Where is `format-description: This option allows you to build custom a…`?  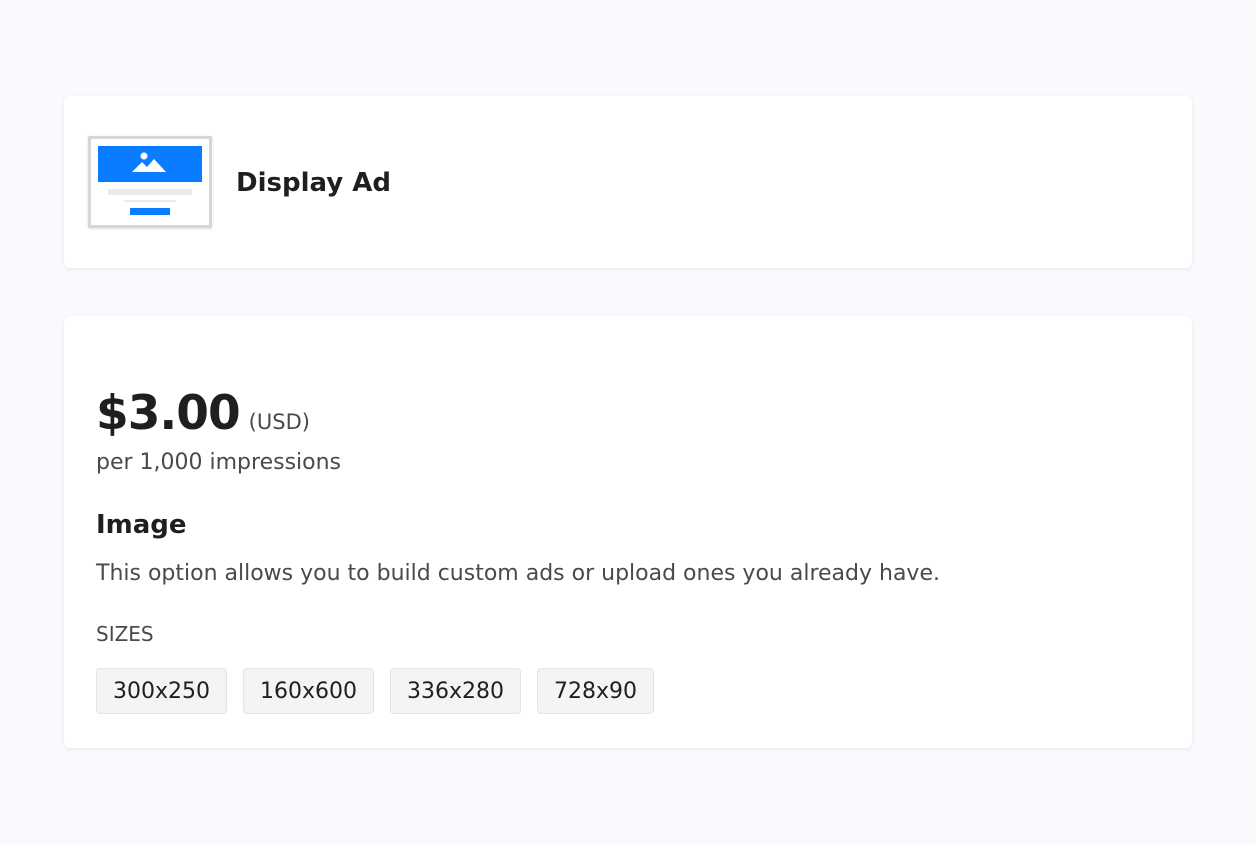 format-description: This option allows you to build custom a… is located at coordinates (518, 573).